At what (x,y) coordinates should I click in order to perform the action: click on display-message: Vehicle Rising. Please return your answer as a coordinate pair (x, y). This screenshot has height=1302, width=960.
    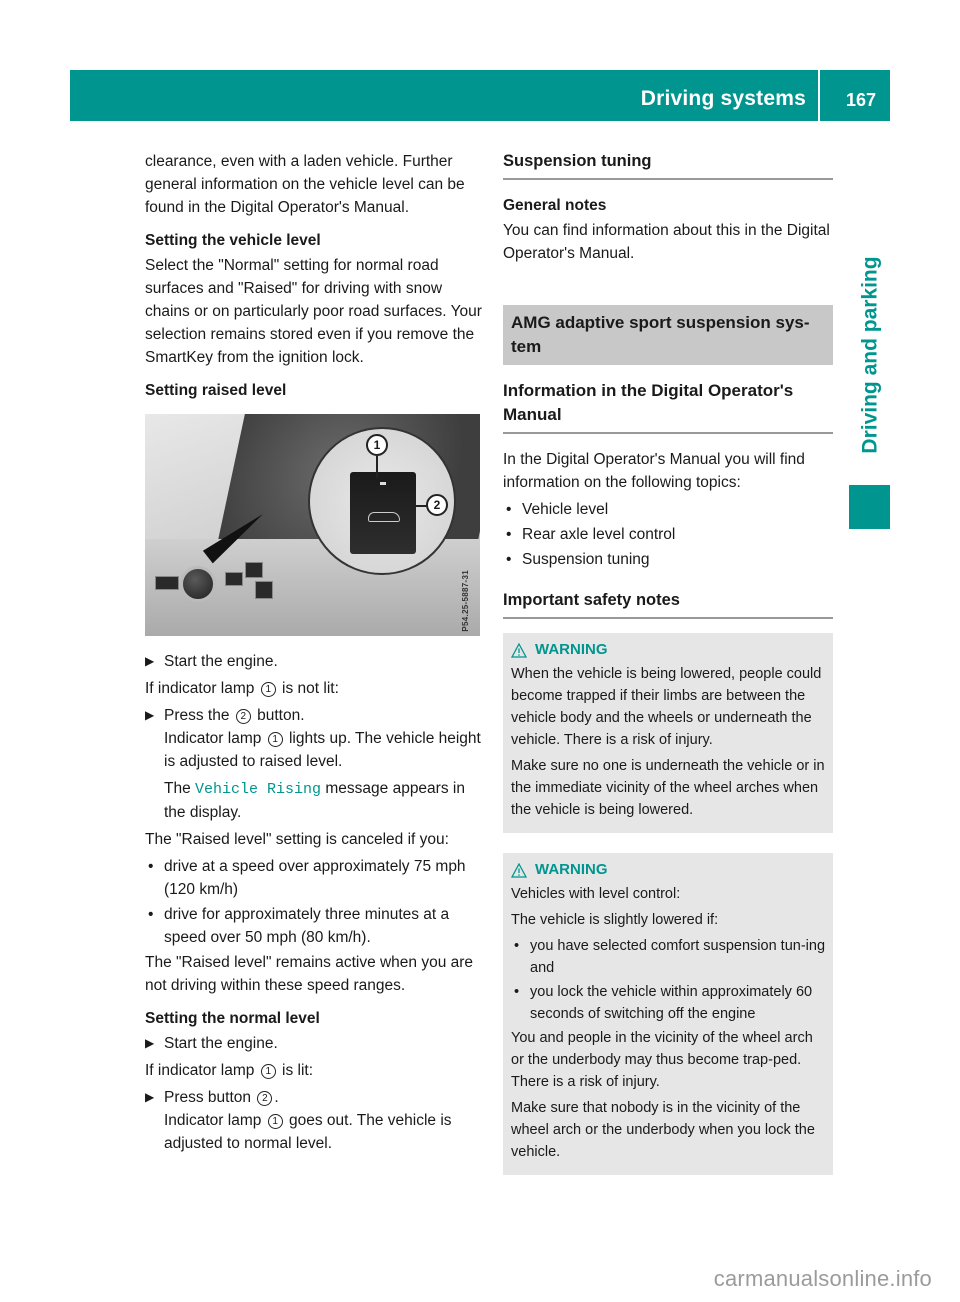
    Looking at the image, I should click on (258, 789).